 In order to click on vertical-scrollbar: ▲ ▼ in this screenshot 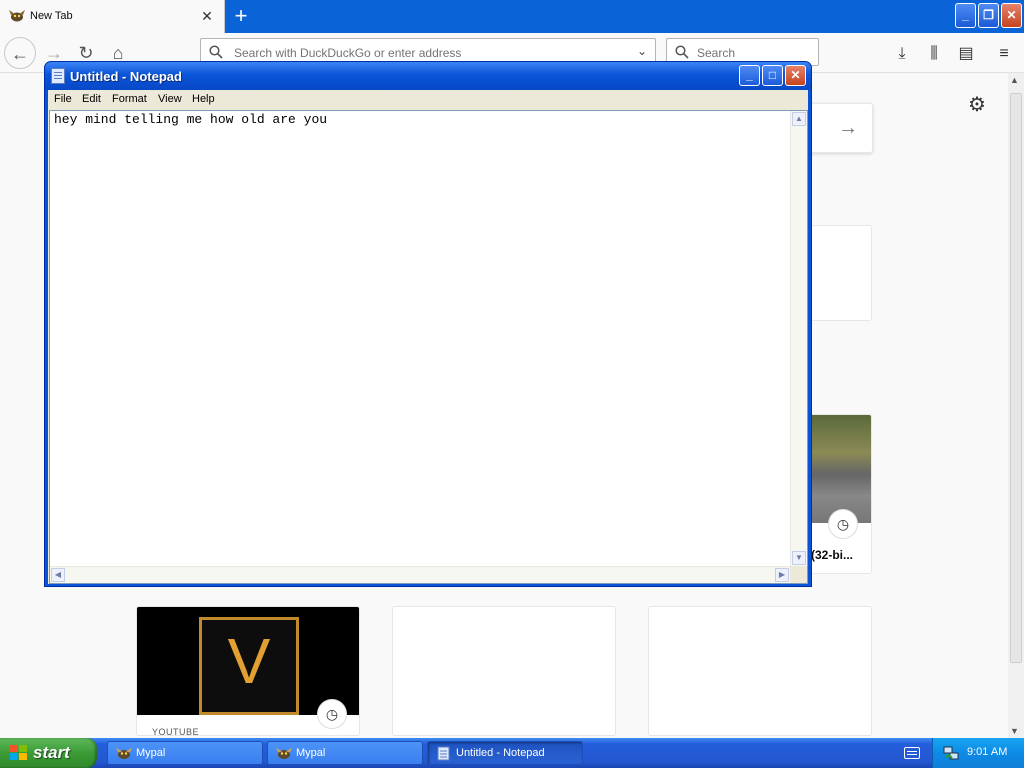, I will do `click(798, 338)`.